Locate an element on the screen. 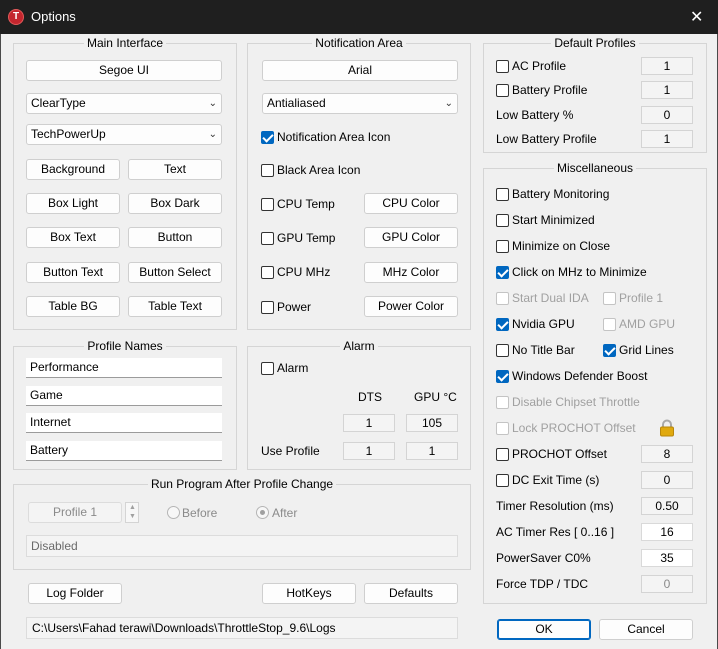 This screenshot has height=649, width=718. miscellaneous-title: Miscellaneous is located at coordinates (595, 168).